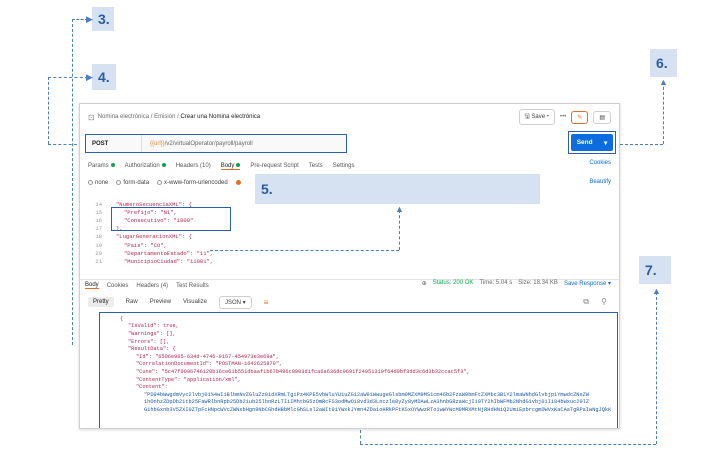 Image resolution: width=725 pixels, height=463 pixels. I want to click on line-number: 21, so click(98, 261).